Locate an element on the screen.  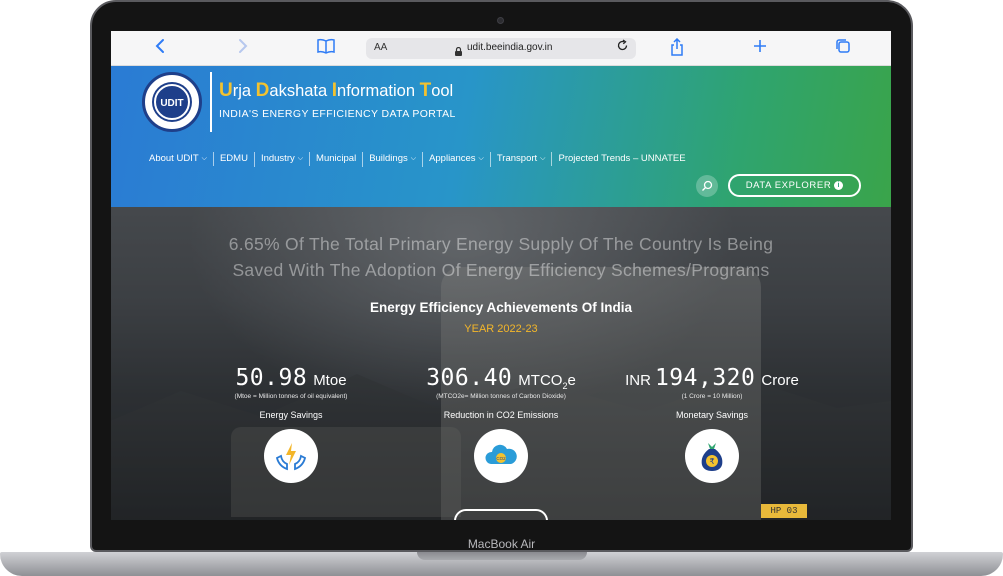
address-bar: AA udit.beeindia.gov.in is located at coordinates (501, 48).